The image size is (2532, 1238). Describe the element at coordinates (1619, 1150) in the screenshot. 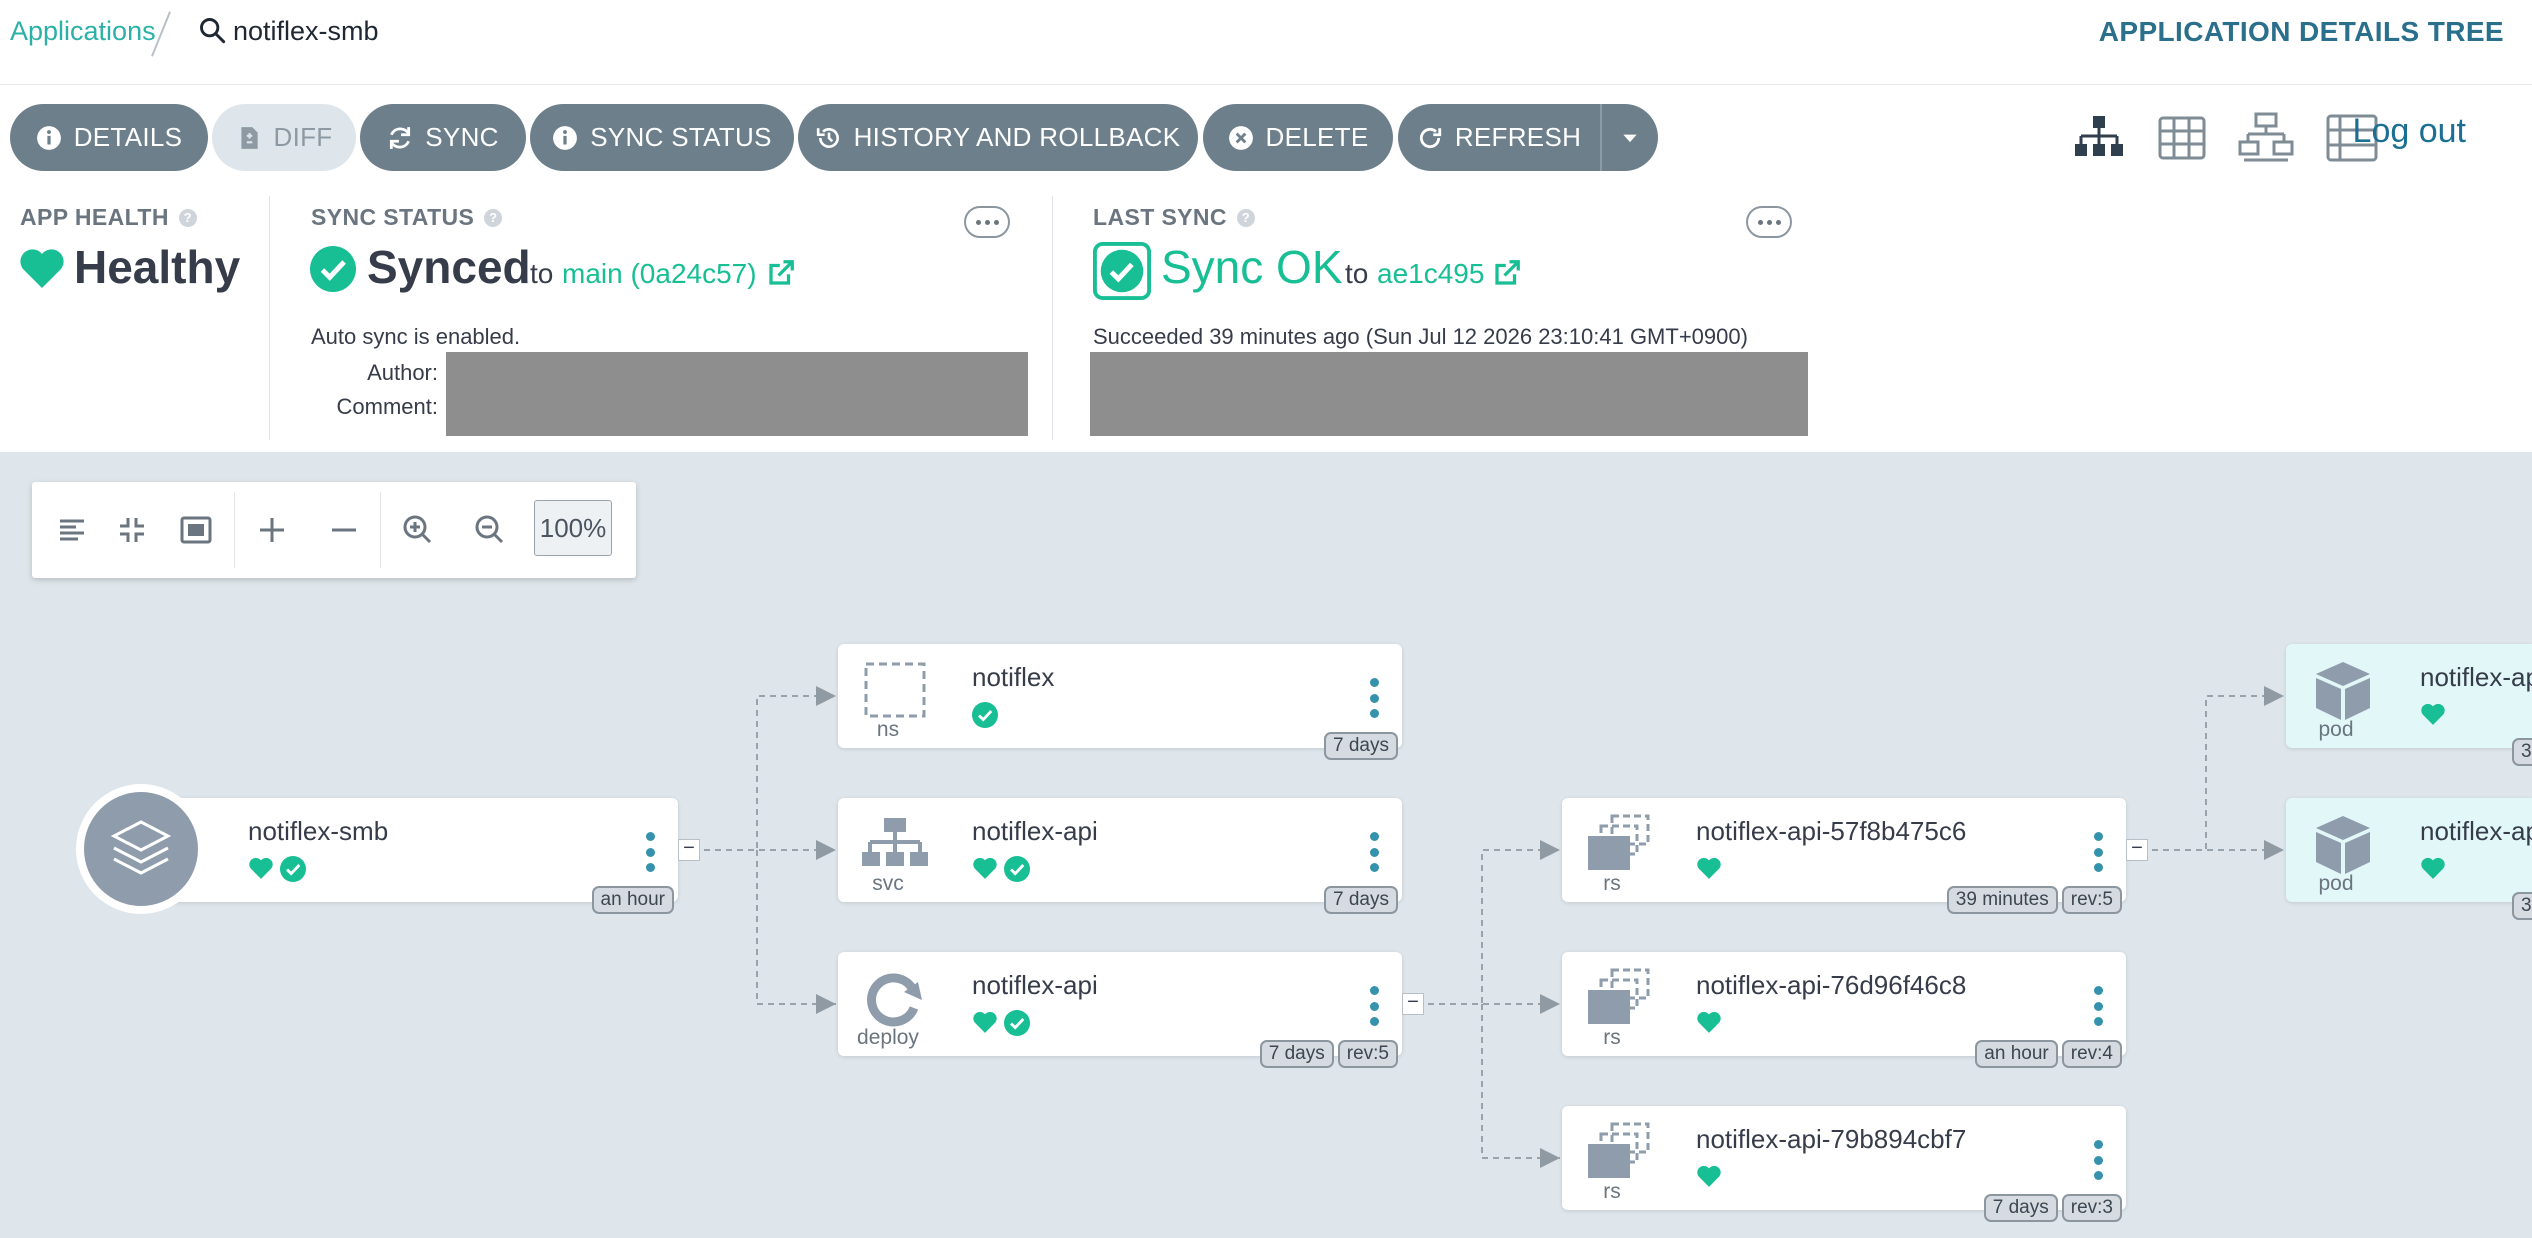

I see `replicaset-icon` at that location.